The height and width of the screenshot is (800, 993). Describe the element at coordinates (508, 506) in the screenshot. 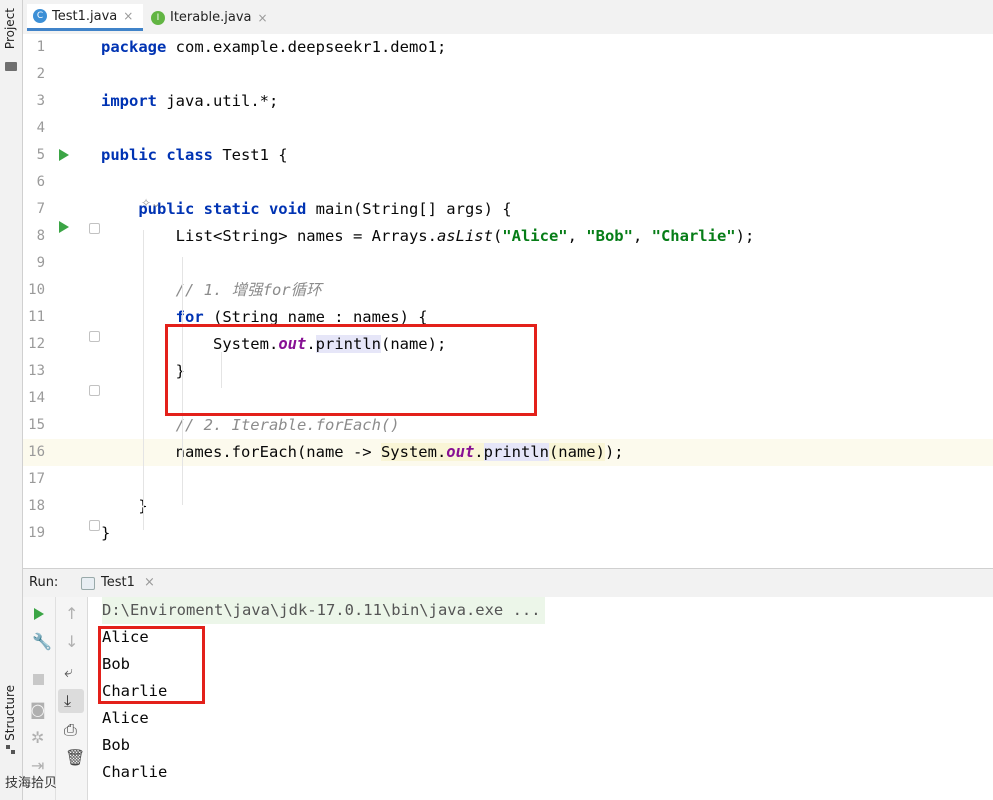

I see `code-line: 18 }` at that location.